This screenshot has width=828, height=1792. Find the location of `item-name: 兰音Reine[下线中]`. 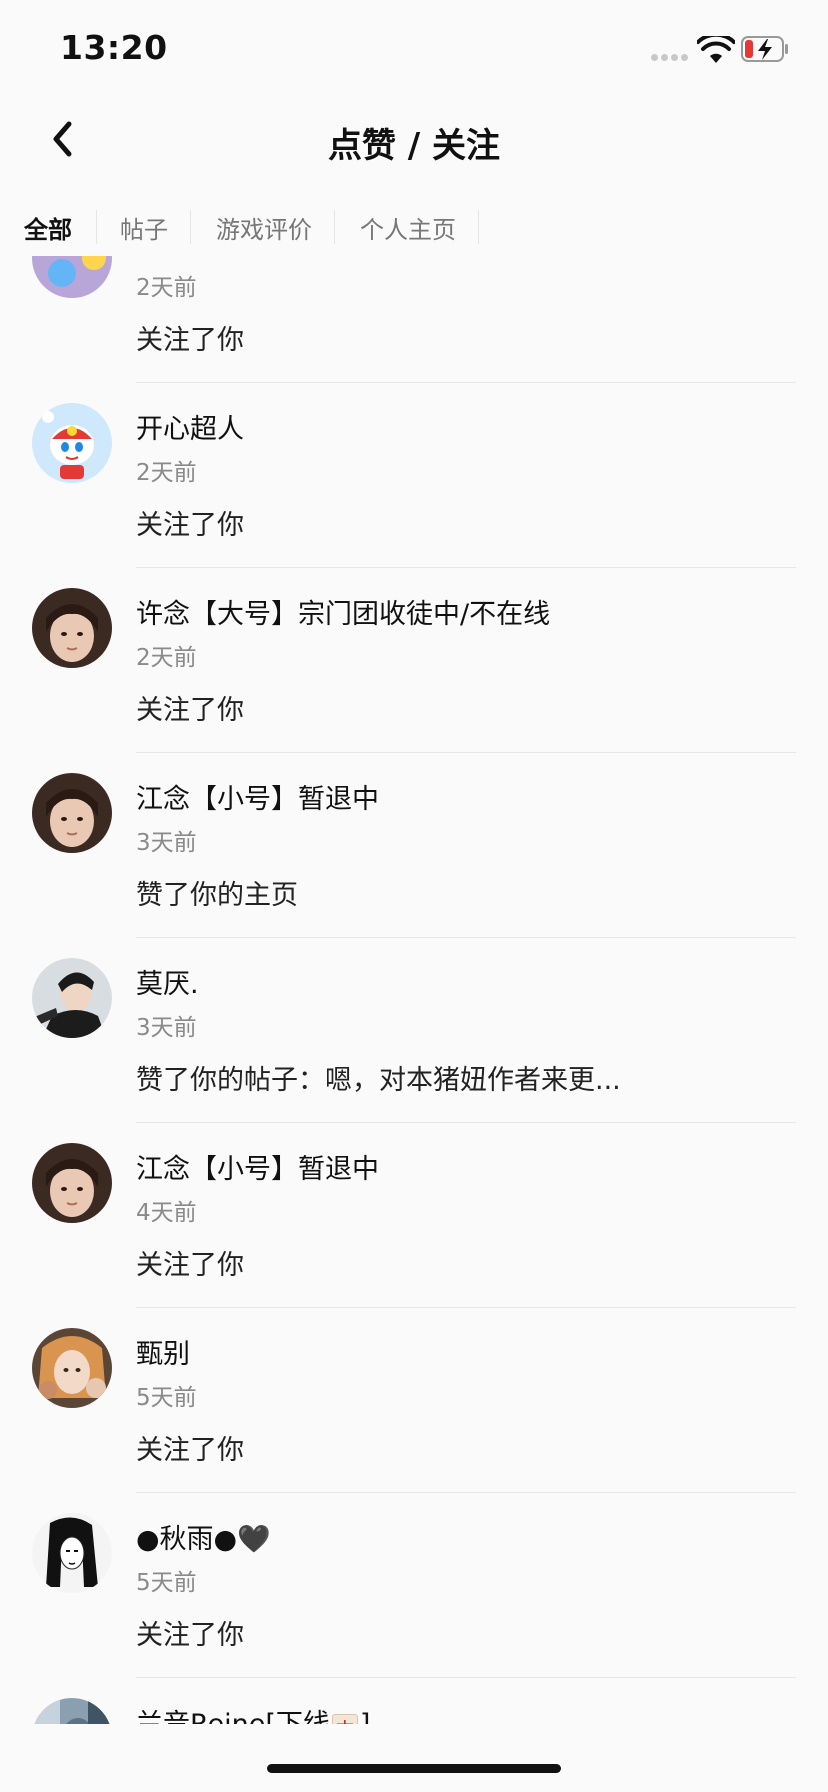

item-name: 兰音Reine[下线中] is located at coordinates (253, 1713).